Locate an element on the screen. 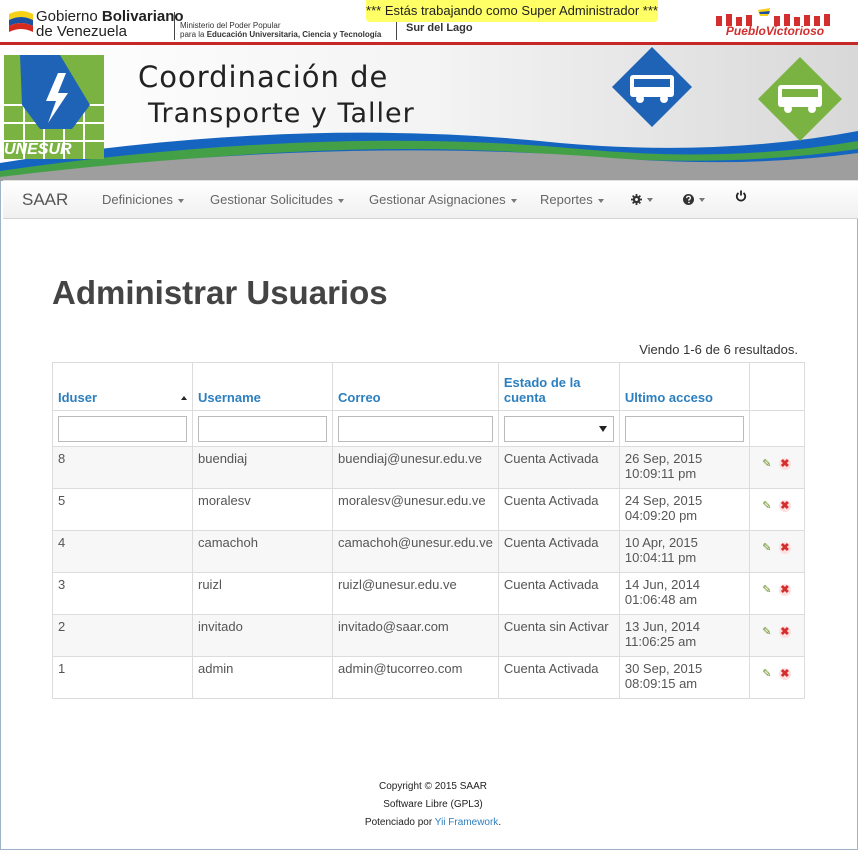 This screenshot has height=850, width=858. nav-logout is located at coordinates (741, 197).